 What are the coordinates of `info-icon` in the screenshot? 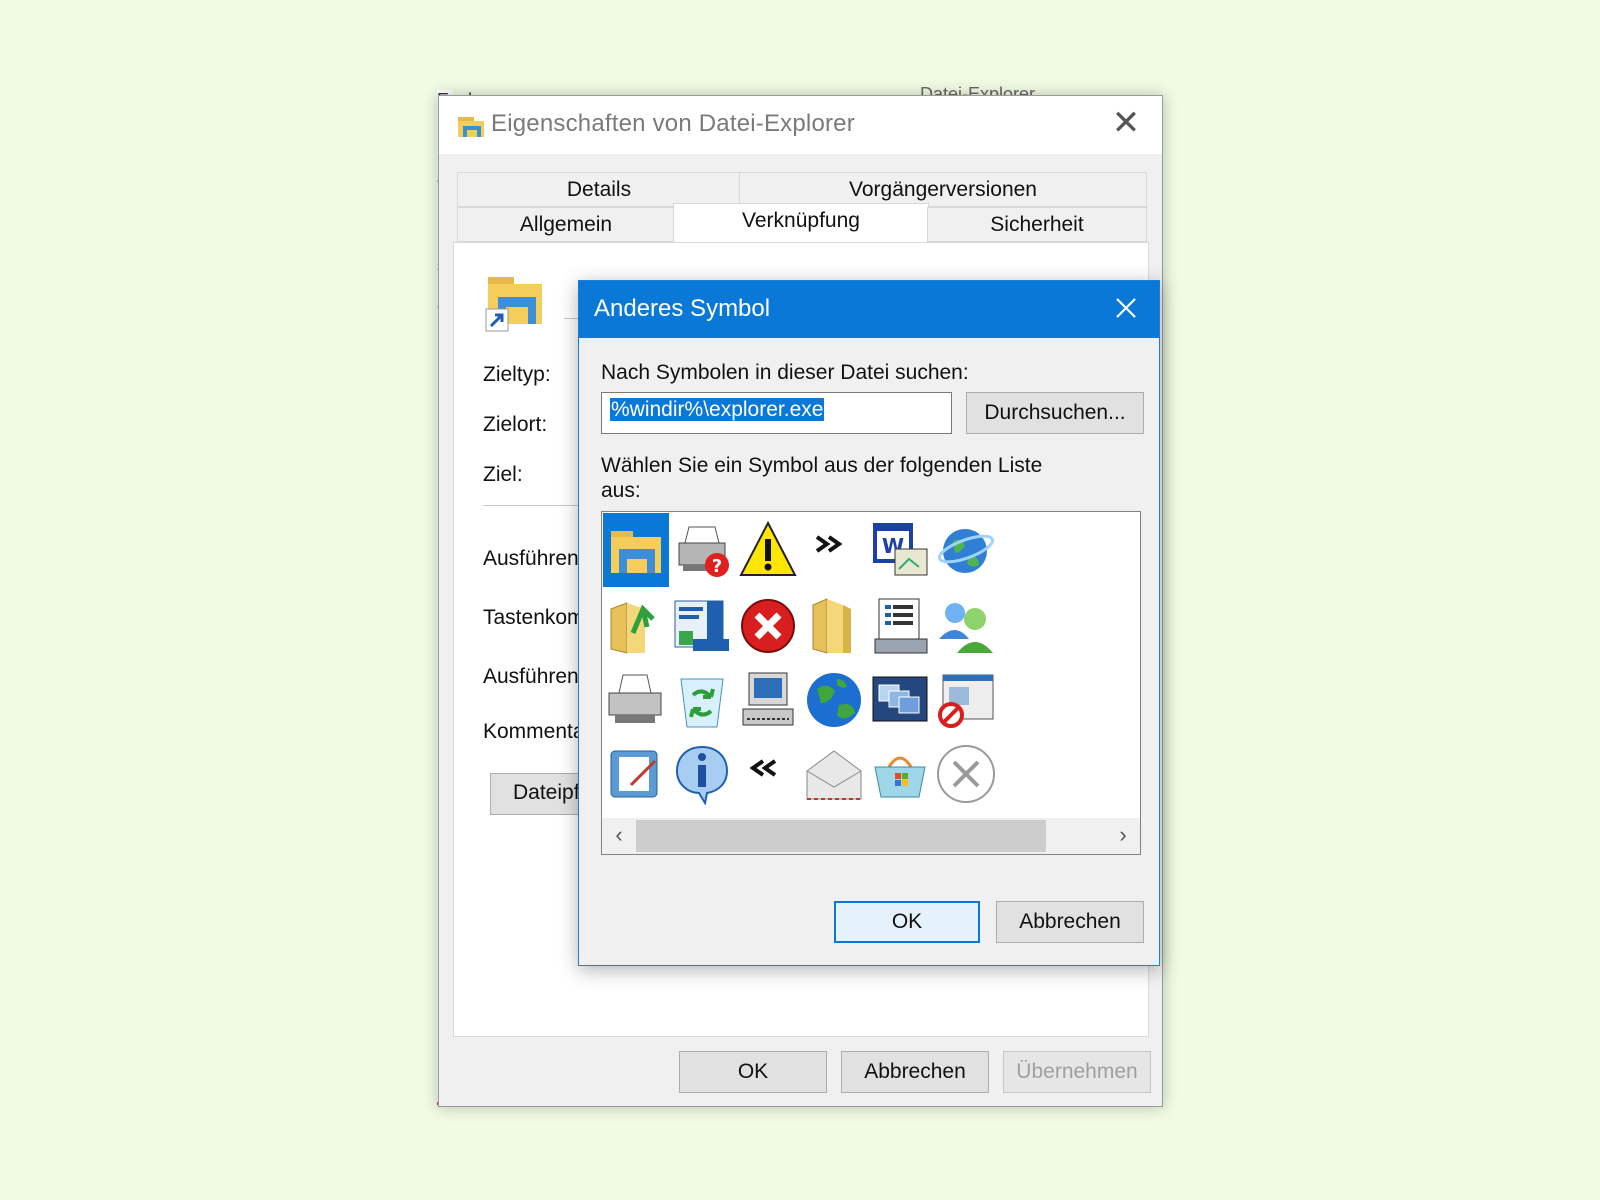 It's located at (702, 775).